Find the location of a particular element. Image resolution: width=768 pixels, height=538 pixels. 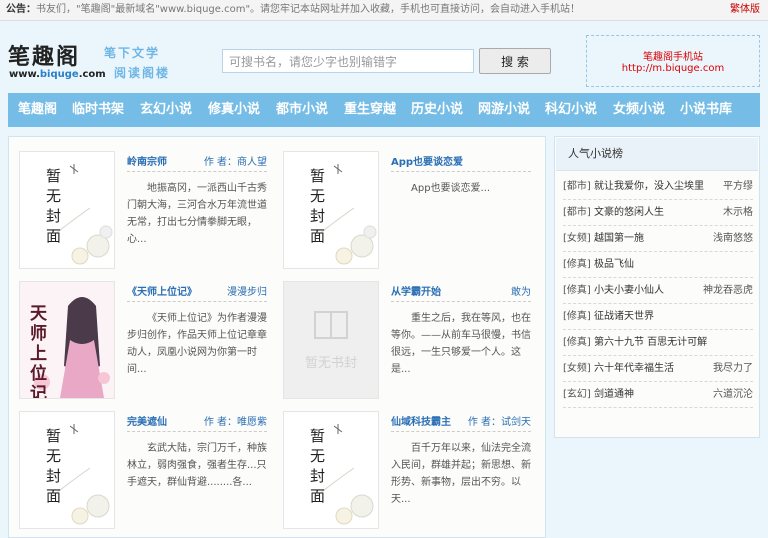

ranking-author: 浅南悠悠 is located at coordinates (733, 238).